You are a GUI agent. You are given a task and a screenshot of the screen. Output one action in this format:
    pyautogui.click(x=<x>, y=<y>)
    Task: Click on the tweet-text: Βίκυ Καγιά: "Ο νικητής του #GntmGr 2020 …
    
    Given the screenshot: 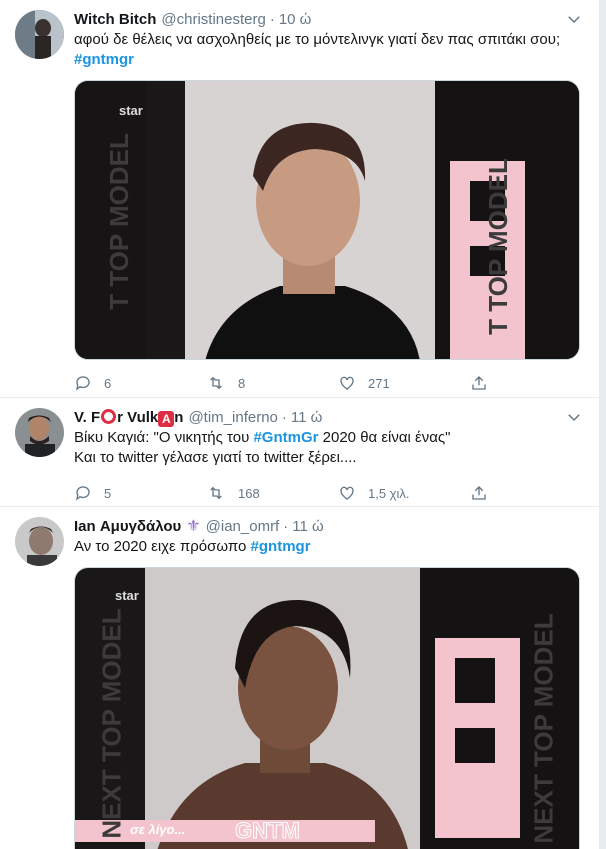 What is the action you would take?
    pyautogui.click(x=329, y=438)
    